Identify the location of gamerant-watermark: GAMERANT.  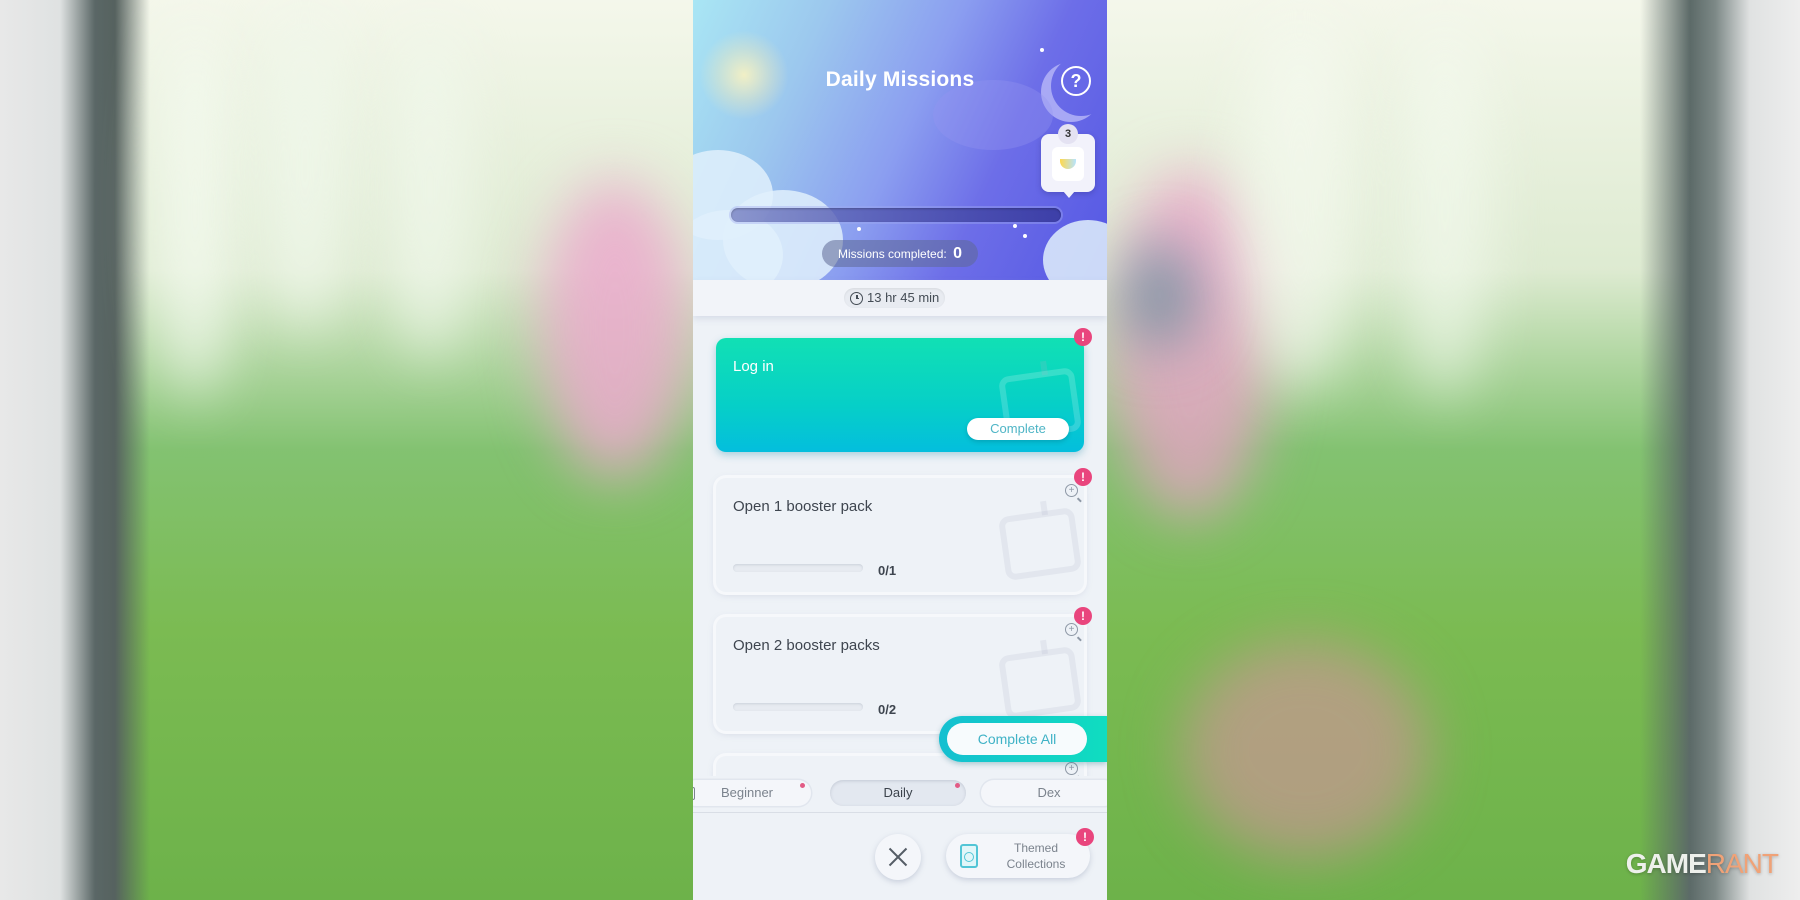
(1702, 864).